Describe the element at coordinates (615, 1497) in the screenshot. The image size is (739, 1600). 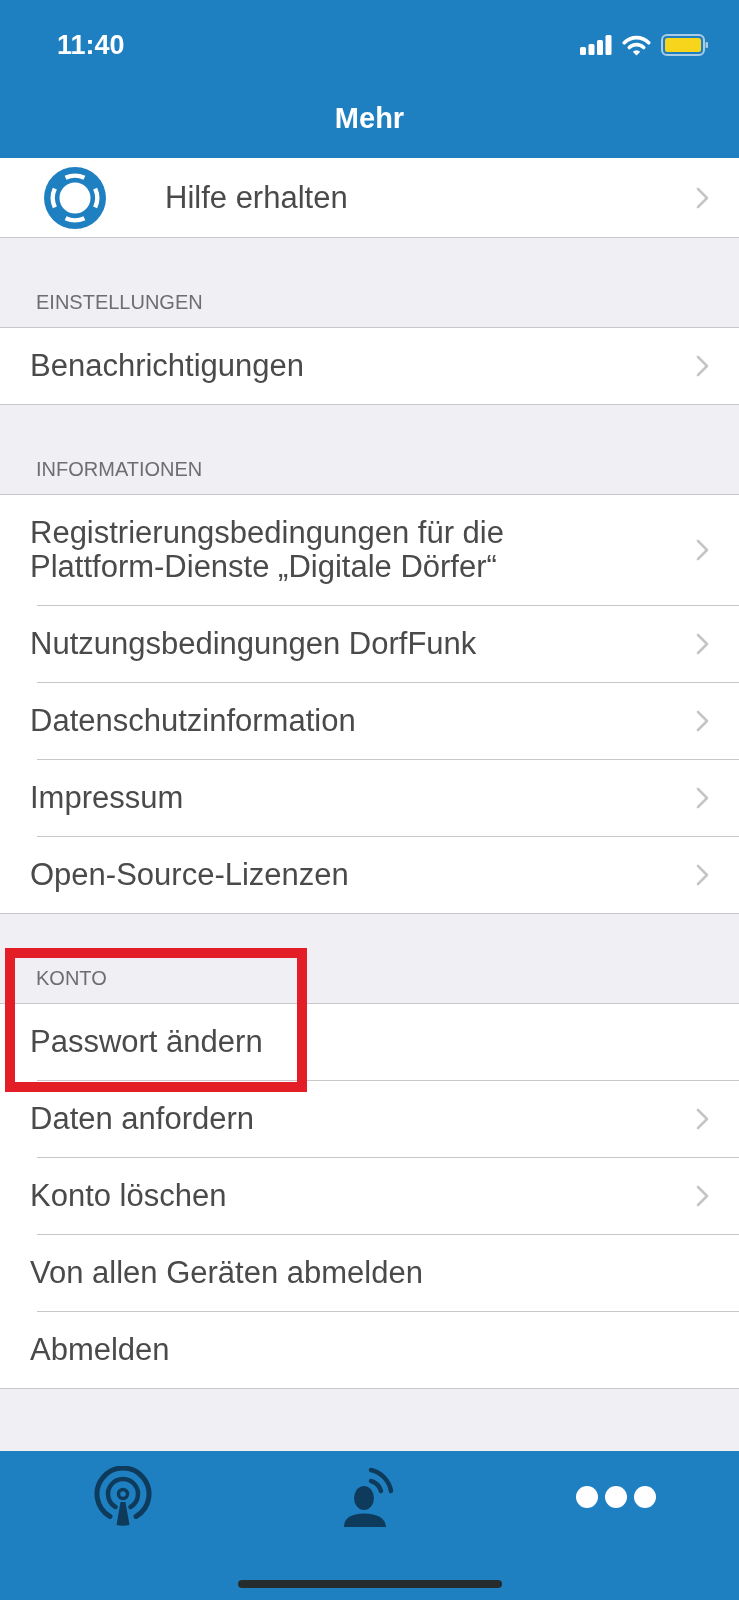
I see `more-icon` at that location.